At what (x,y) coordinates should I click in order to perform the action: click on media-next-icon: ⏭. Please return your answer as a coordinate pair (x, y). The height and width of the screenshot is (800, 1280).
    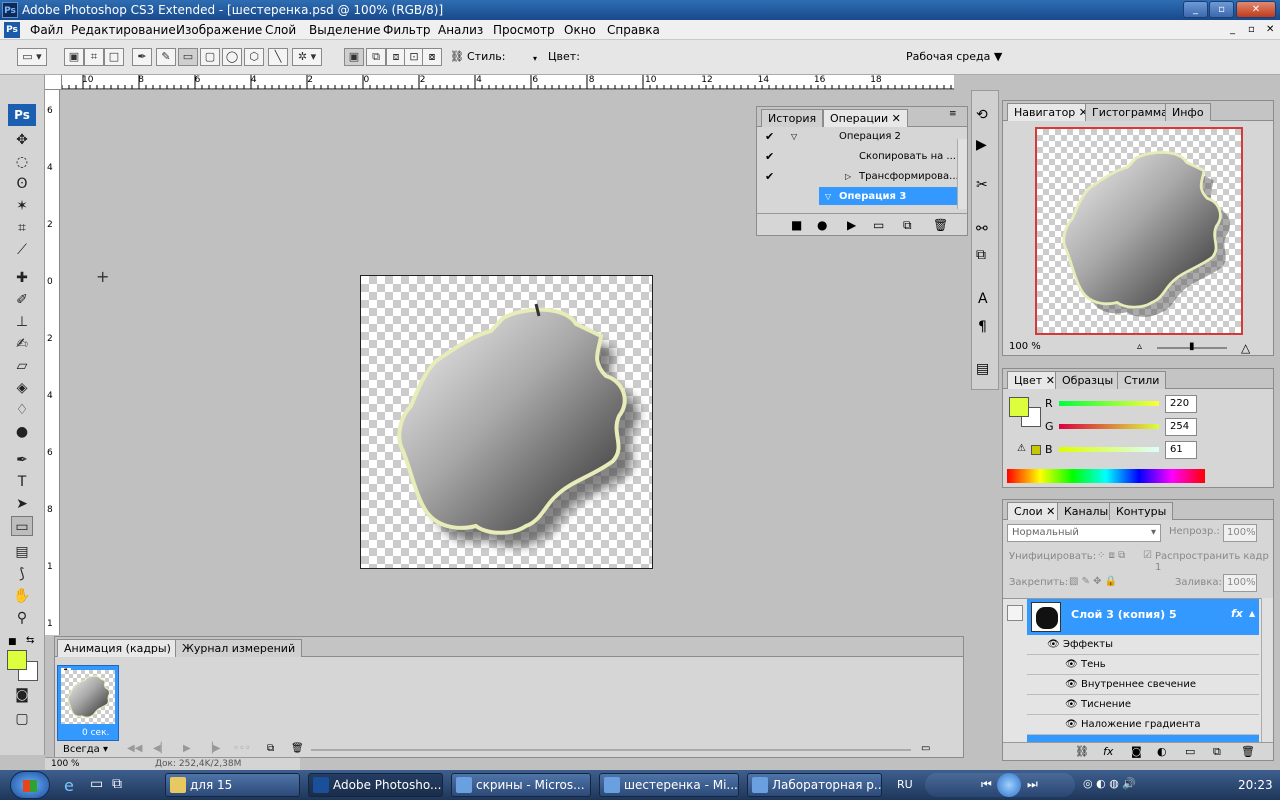
    Looking at the image, I should click on (1032, 784).